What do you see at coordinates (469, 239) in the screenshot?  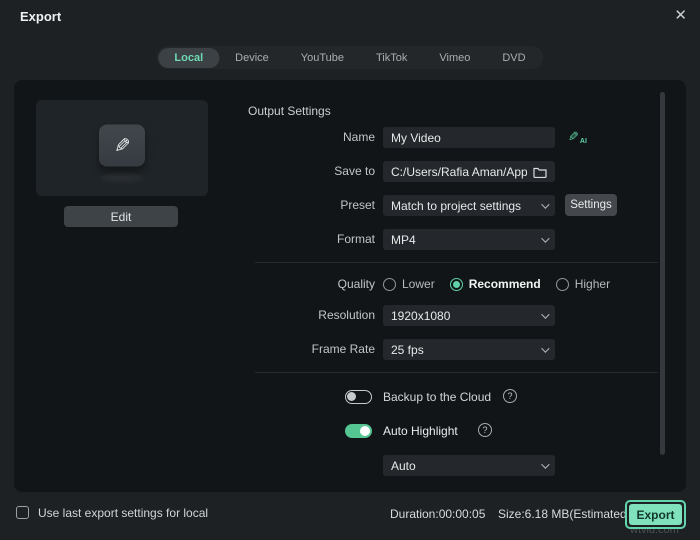 I see `format-dropdown: MP4` at bounding box center [469, 239].